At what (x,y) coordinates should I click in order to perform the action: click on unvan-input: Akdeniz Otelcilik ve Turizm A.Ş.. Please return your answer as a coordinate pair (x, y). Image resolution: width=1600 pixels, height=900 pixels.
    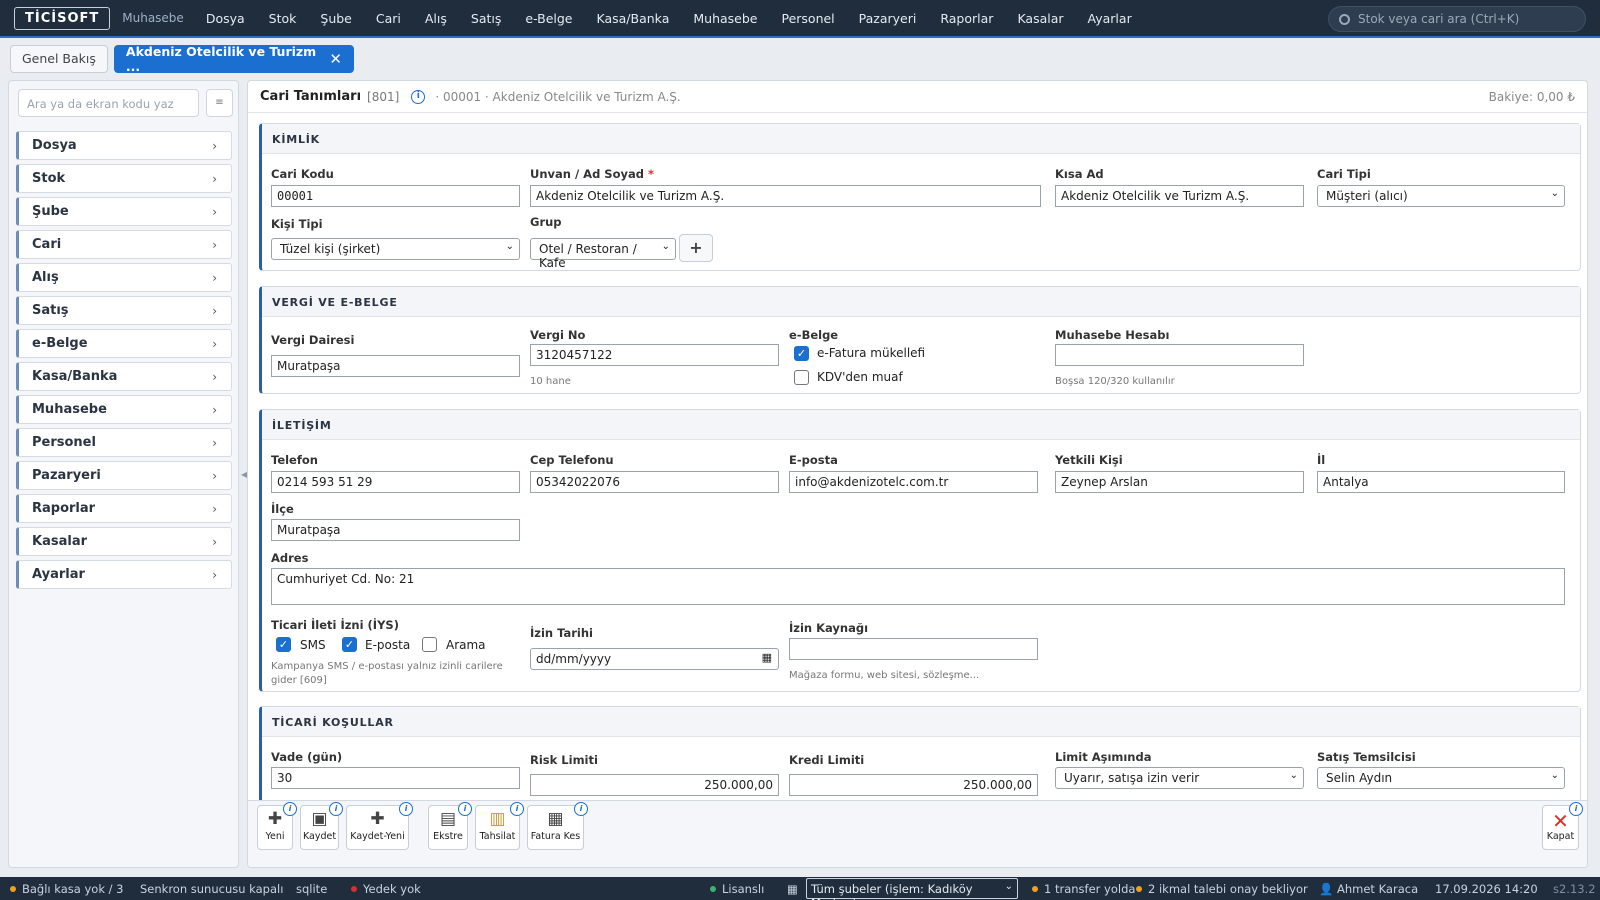
    Looking at the image, I should click on (785, 196).